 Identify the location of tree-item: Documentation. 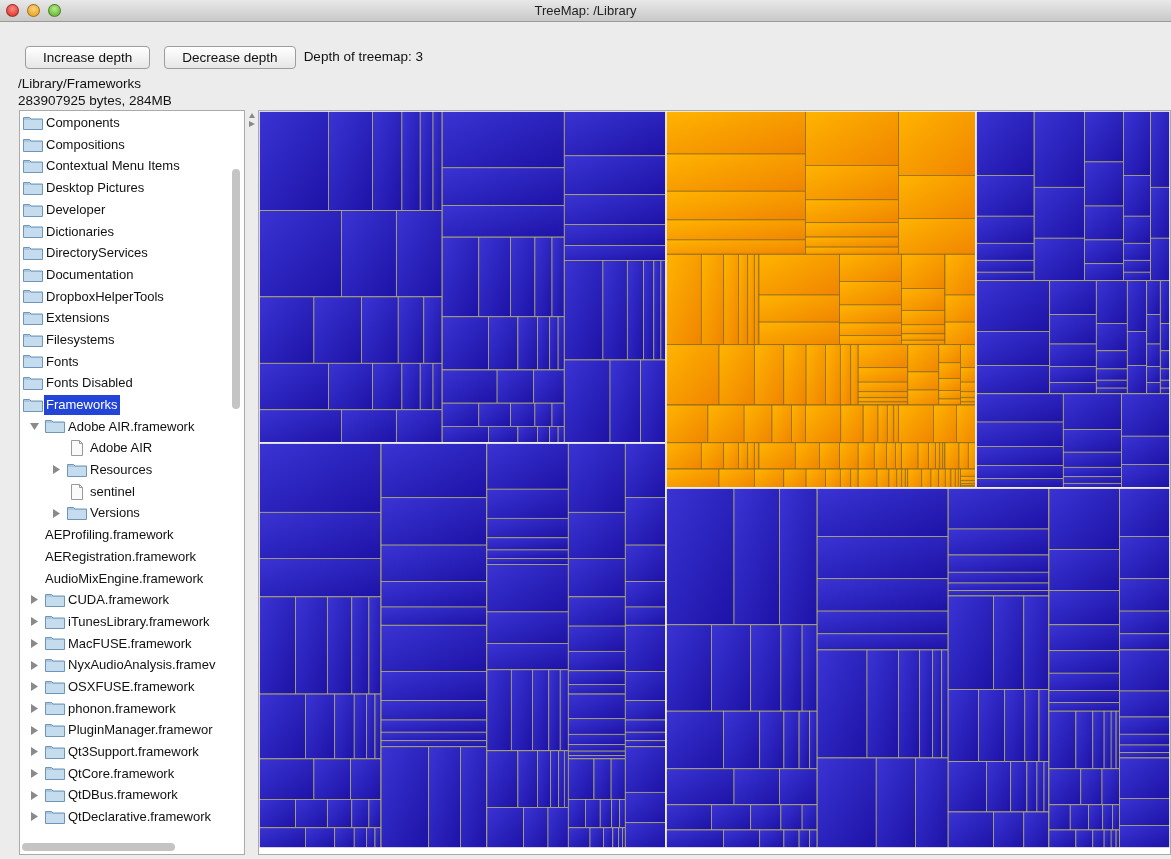
(90, 274).